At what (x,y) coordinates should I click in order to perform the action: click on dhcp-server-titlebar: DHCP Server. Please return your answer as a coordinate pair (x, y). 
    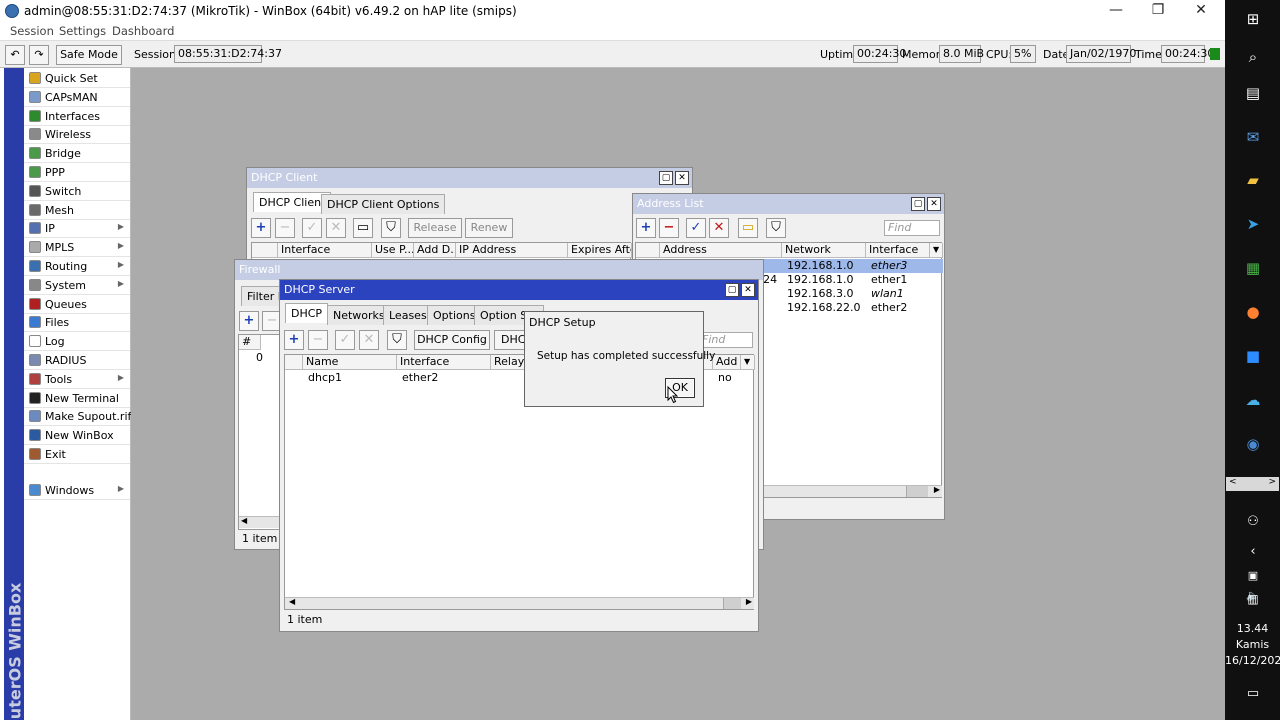
    Looking at the image, I should click on (519, 290).